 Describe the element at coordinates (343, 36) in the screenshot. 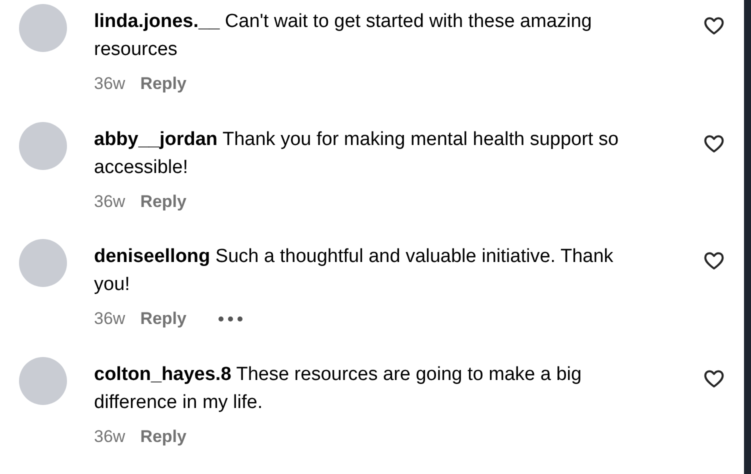

I see `comment-text: linda.jones.__ Can't wait to get started with these amazing resources` at that location.